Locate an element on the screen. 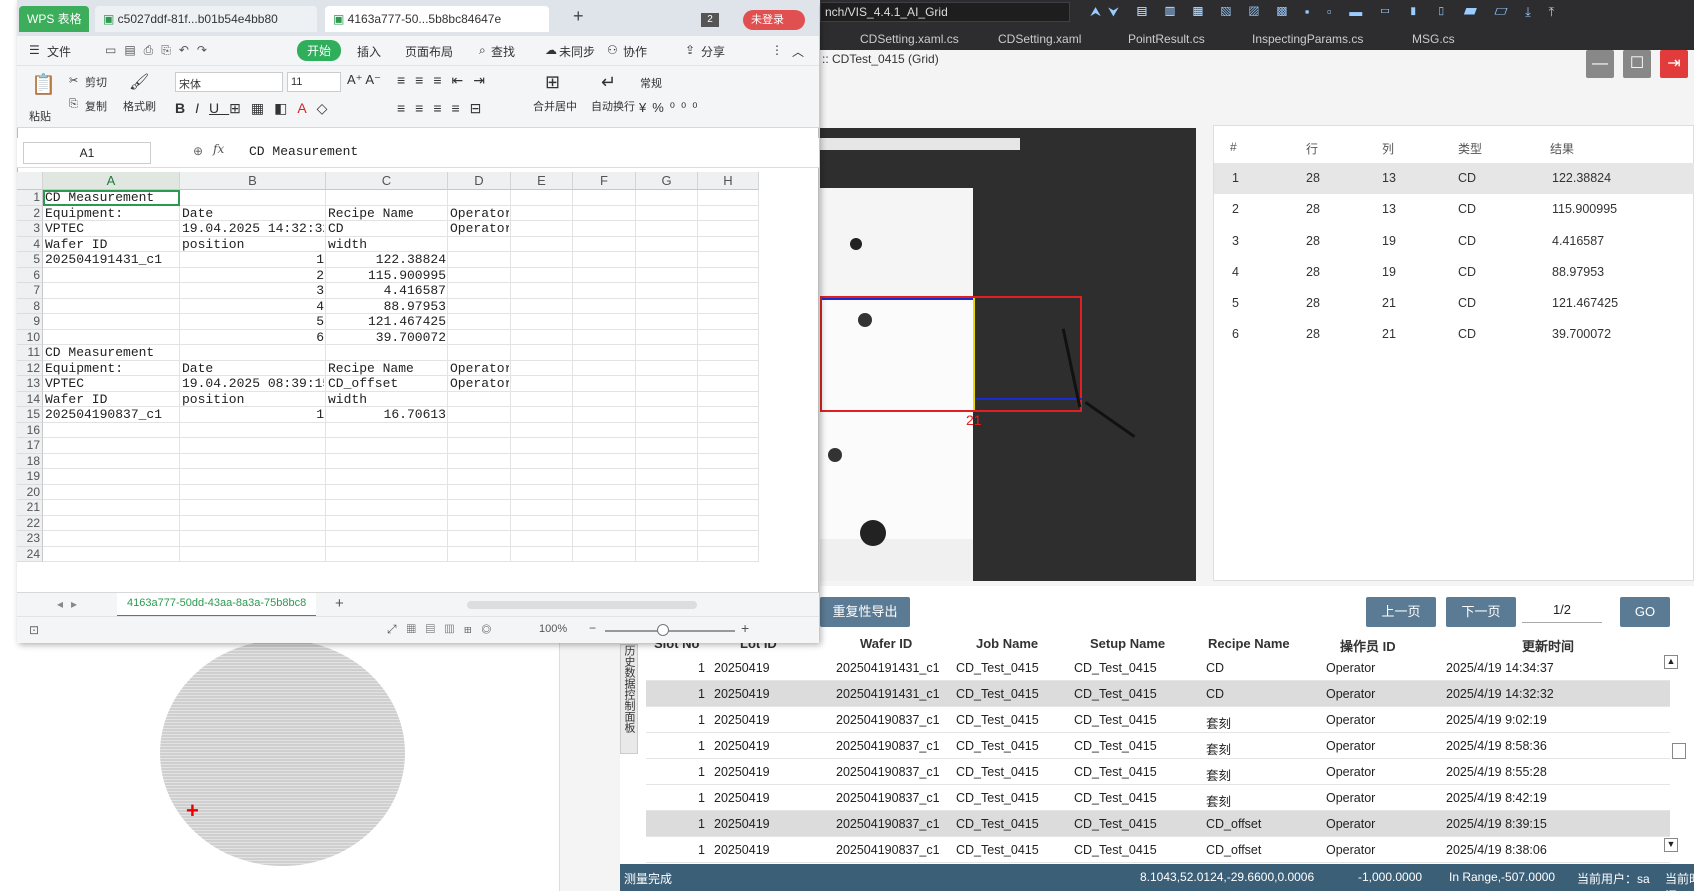 This screenshot has height=891, width=1694. menu-find: 查找 is located at coordinates (503, 51).